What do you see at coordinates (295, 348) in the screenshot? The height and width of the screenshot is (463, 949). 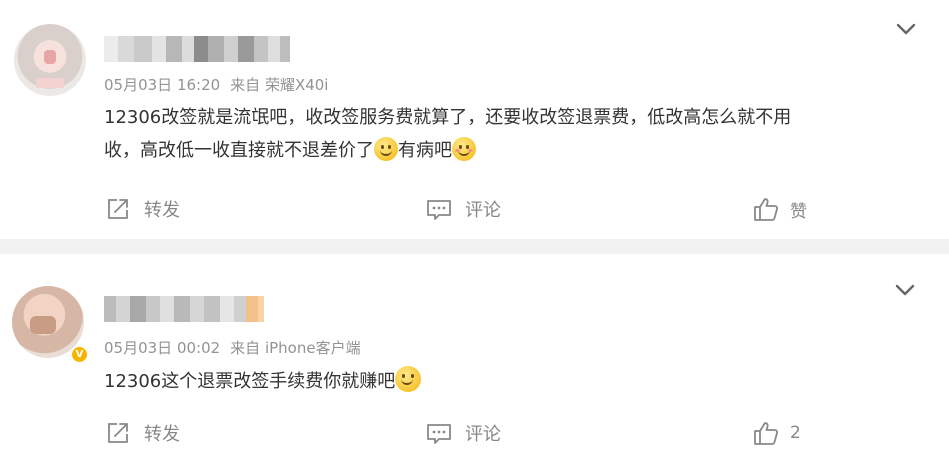 I see `comment-source: 来自 iPhone客户端` at bounding box center [295, 348].